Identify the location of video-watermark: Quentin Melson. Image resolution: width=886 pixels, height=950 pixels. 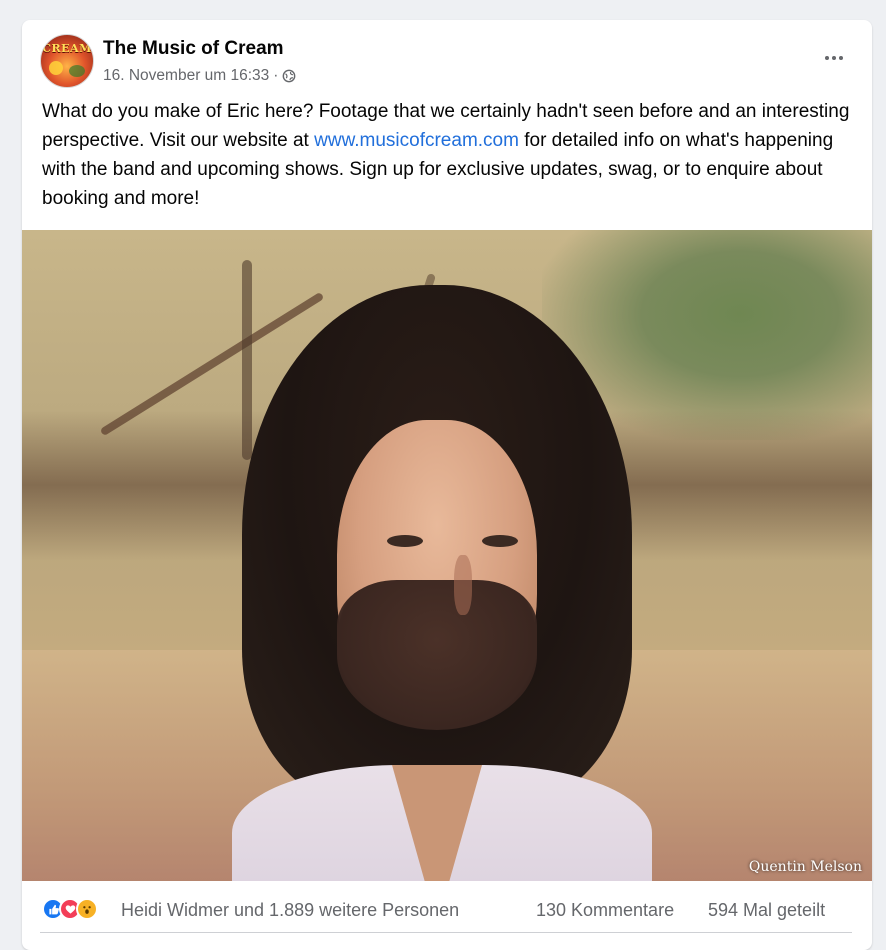
(805, 867).